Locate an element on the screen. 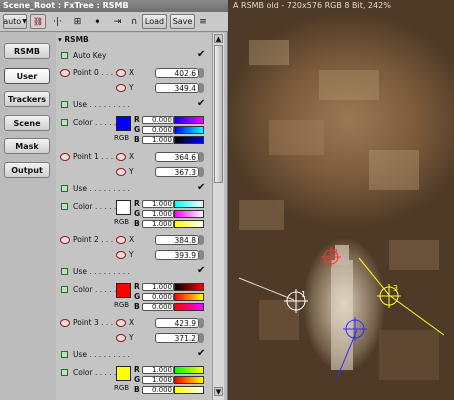  point1-y-field: 367.3 is located at coordinates (177, 172).